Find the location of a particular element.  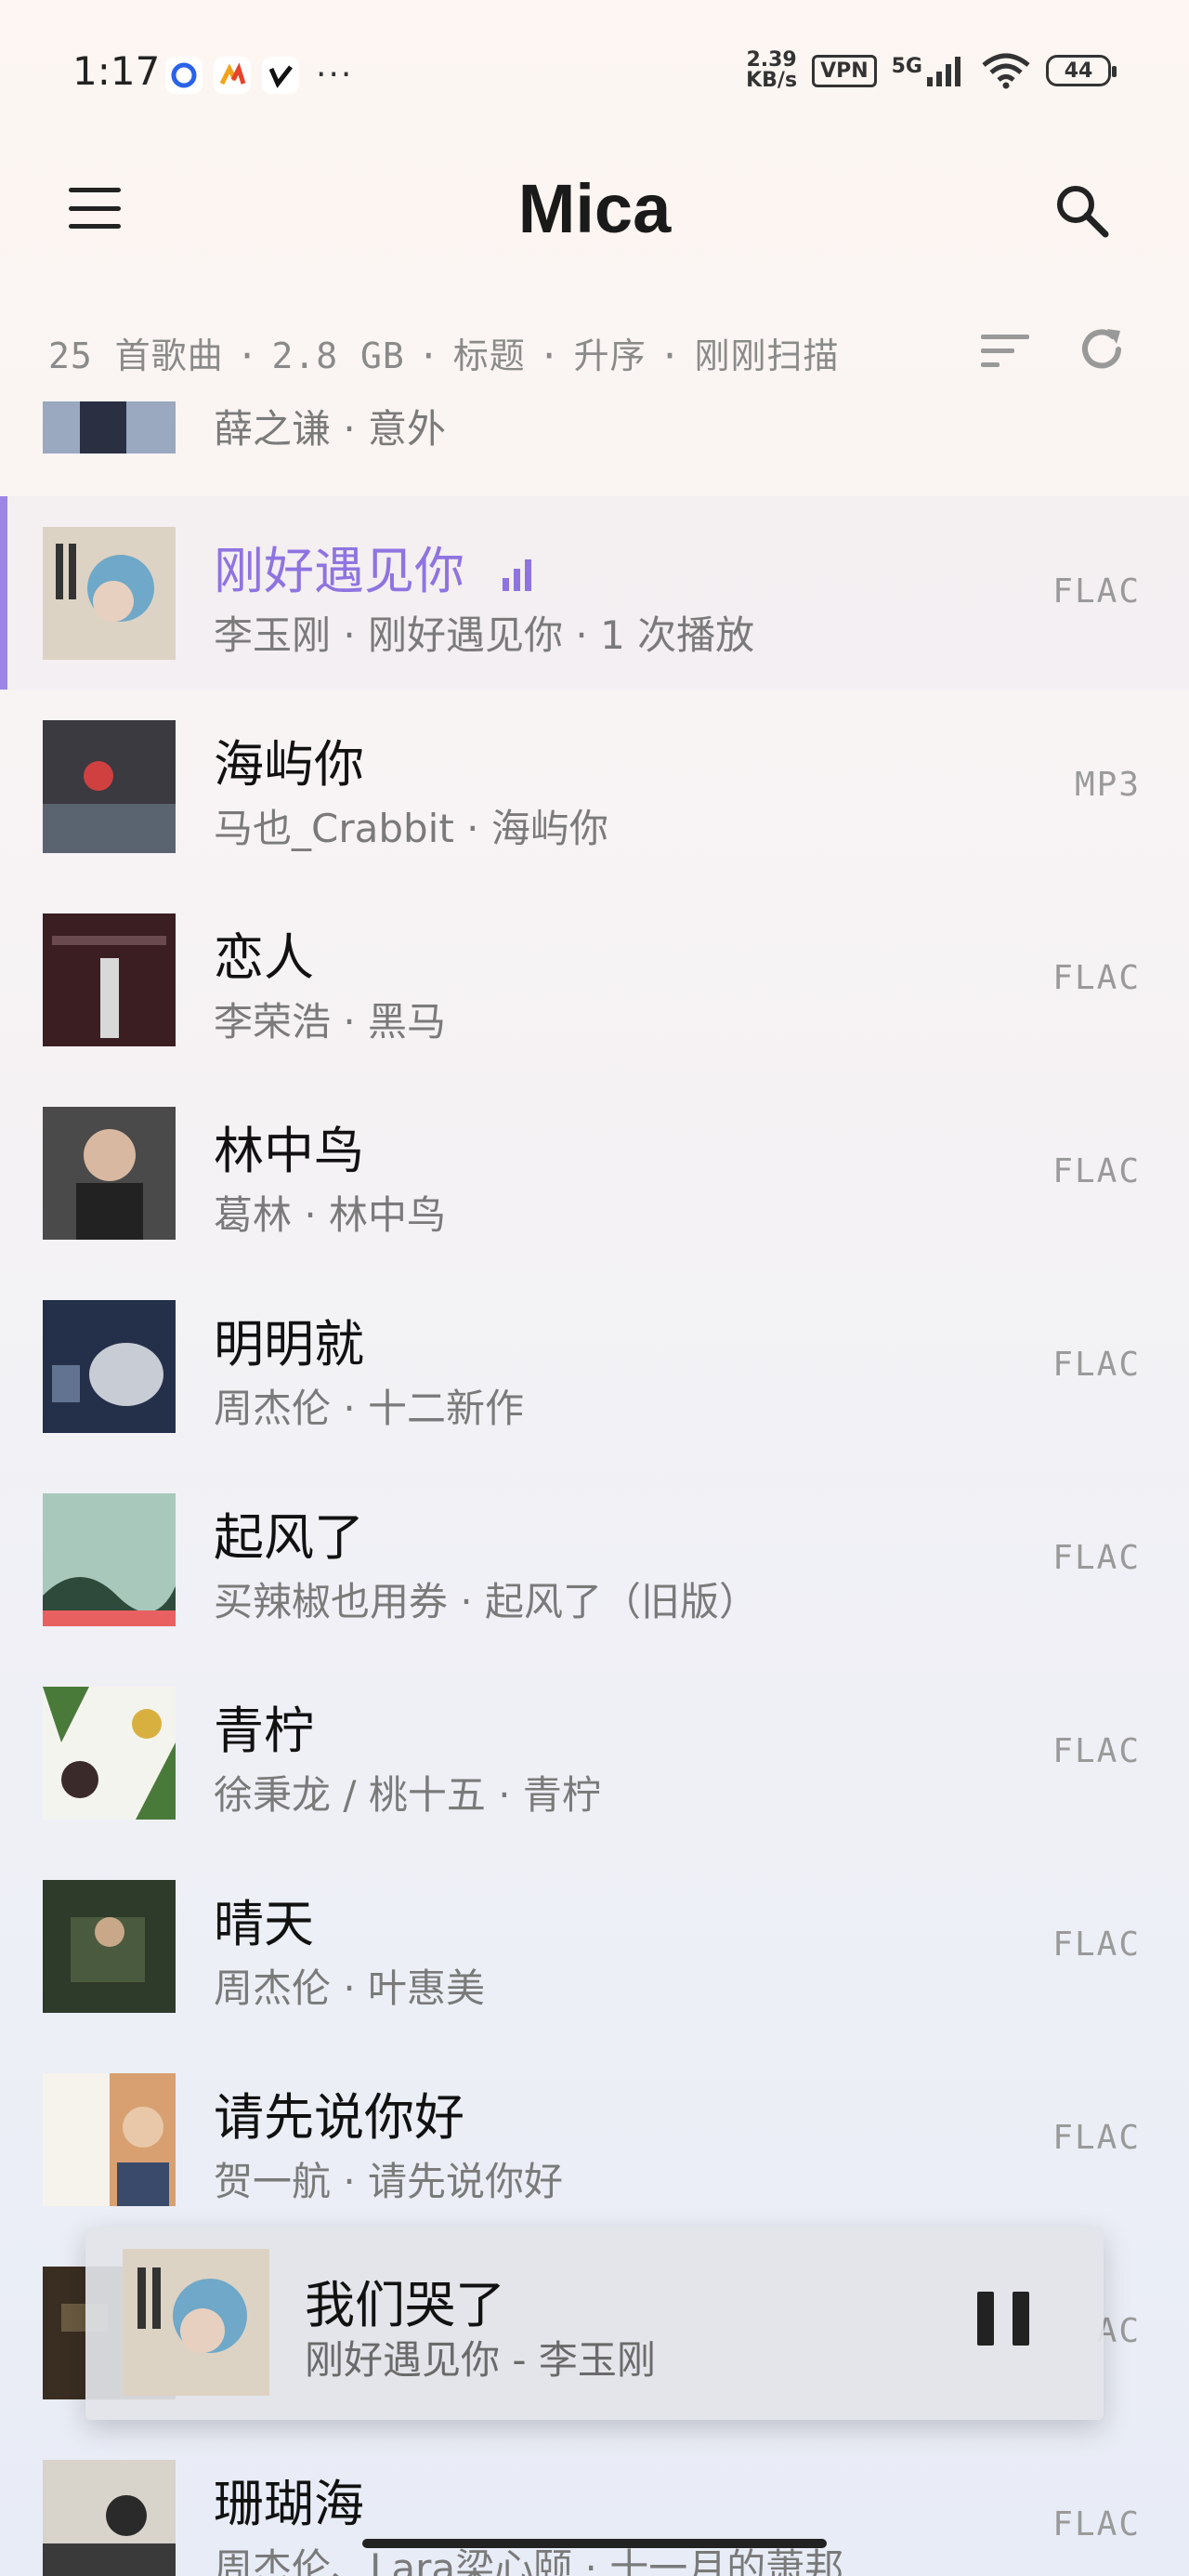

refresh-button is located at coordinates (1102, 349).